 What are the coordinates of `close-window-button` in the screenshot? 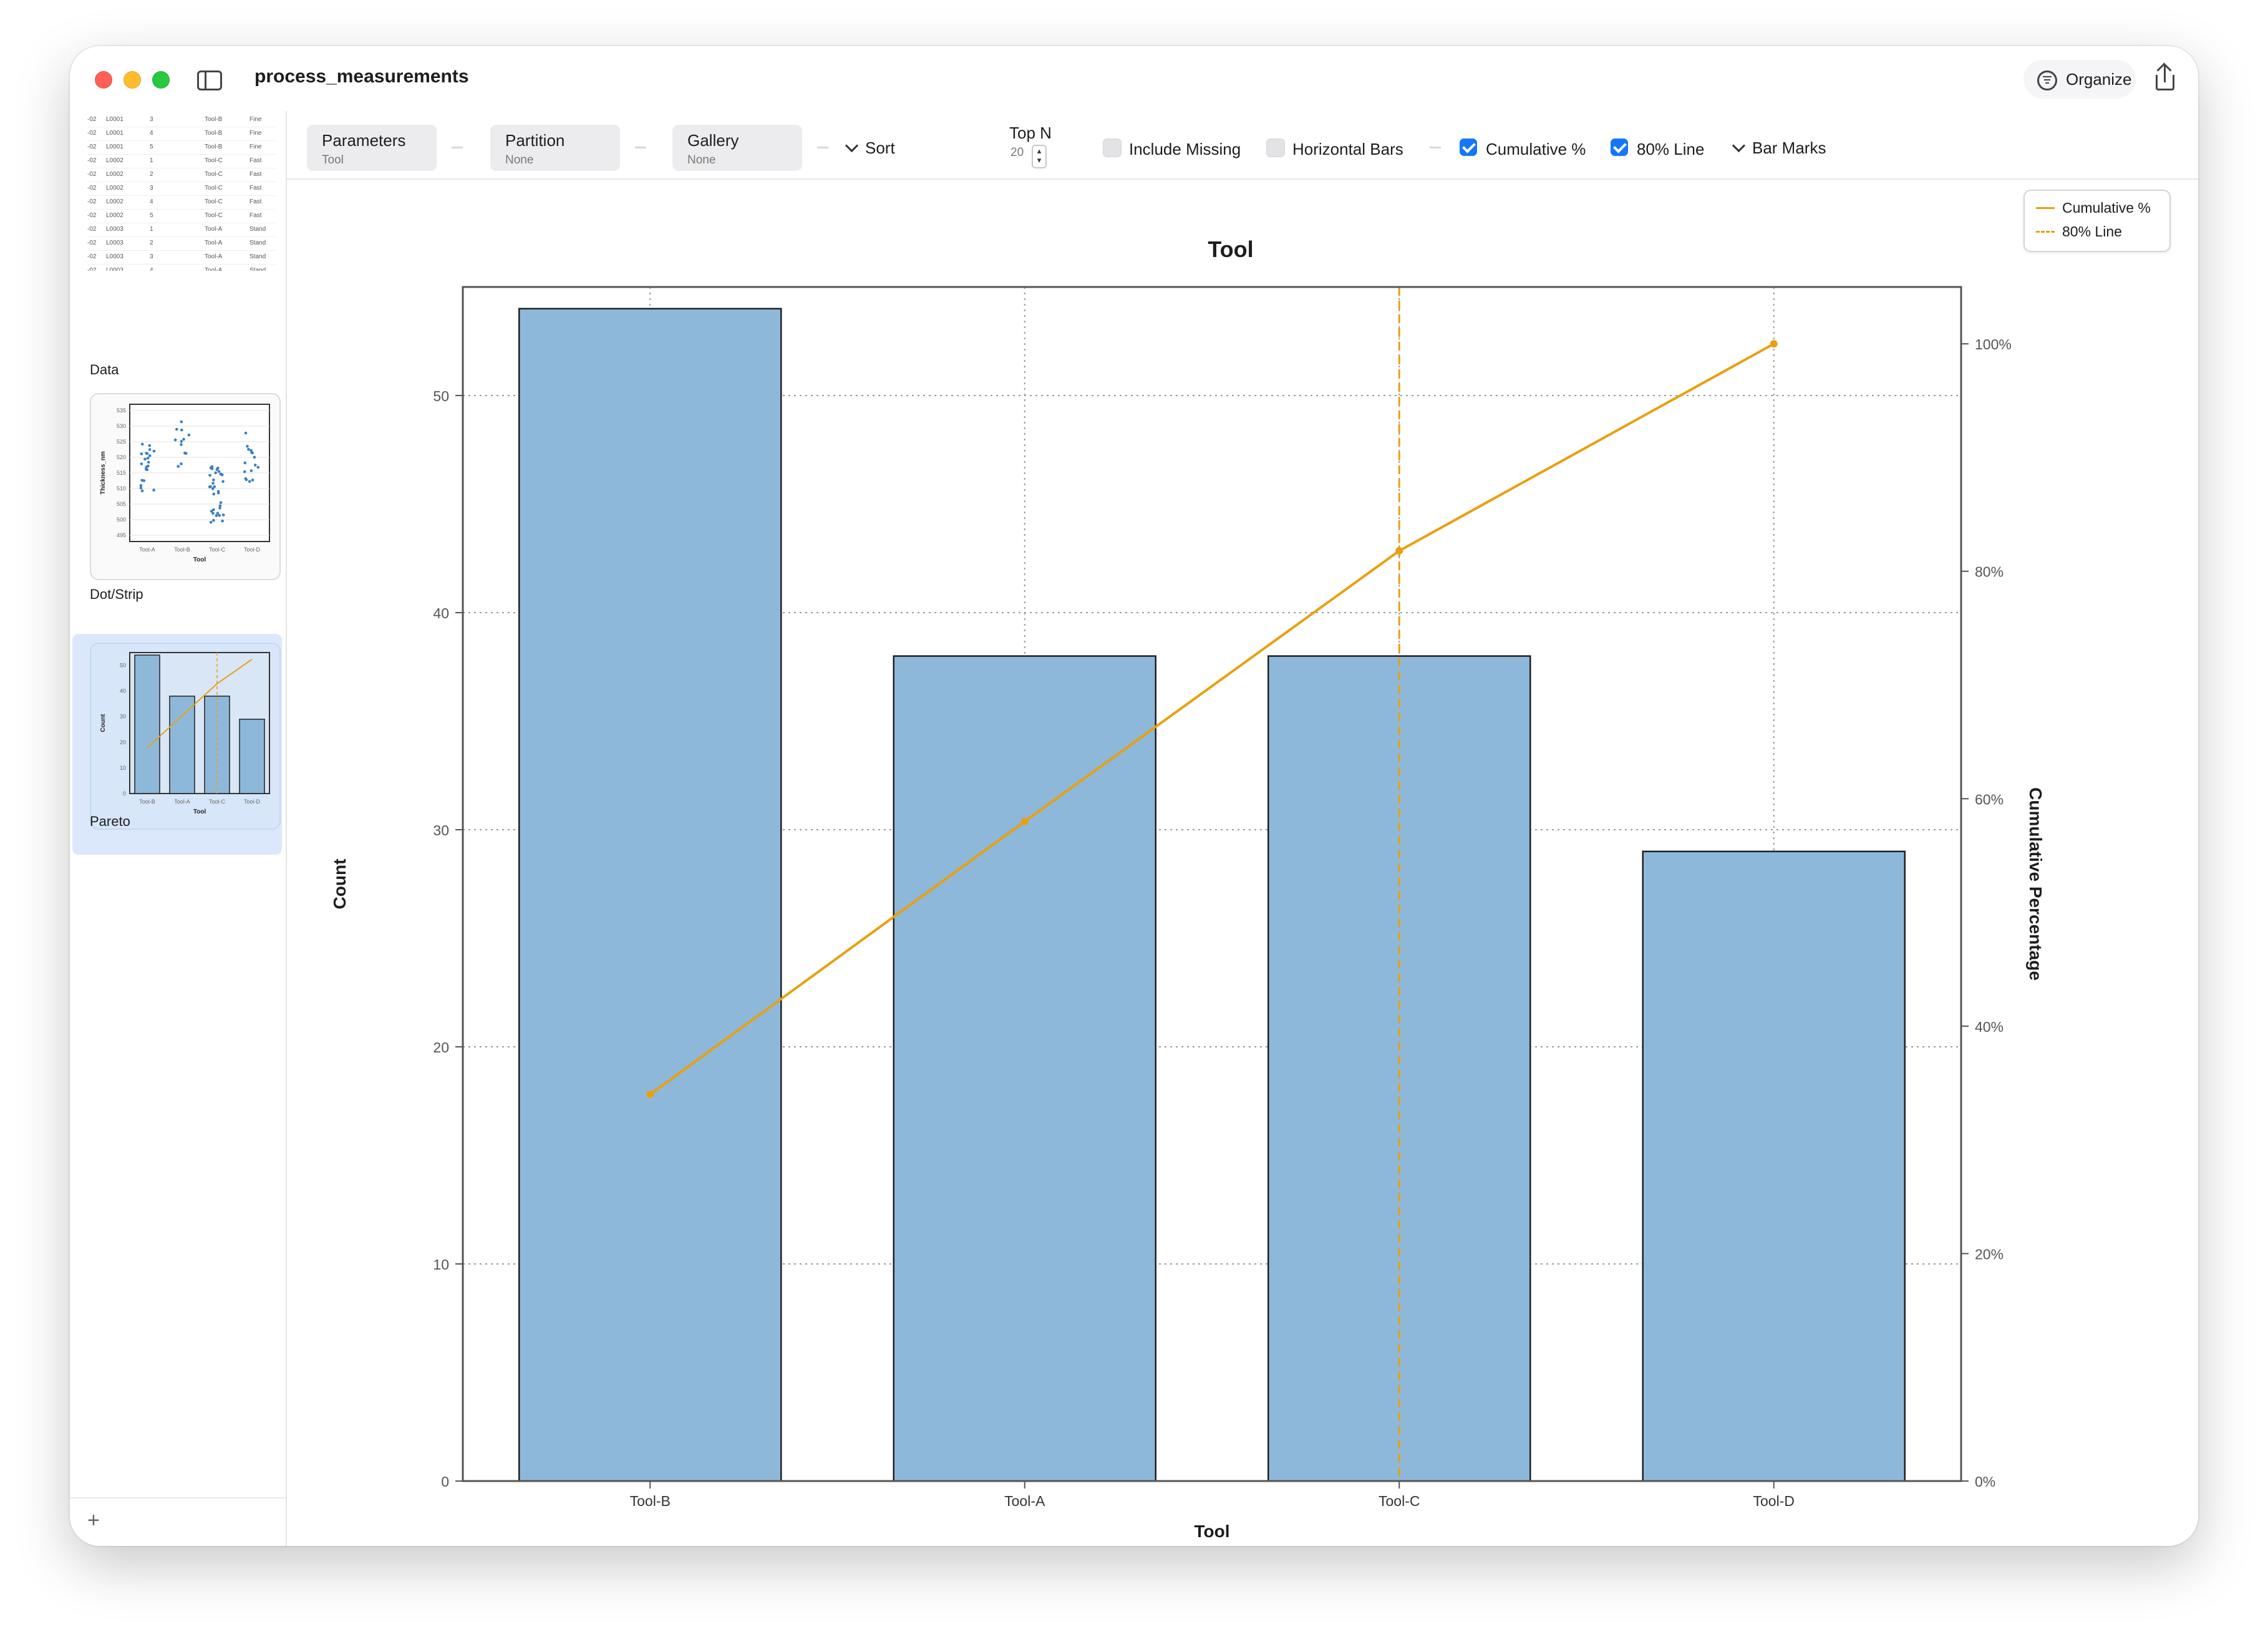 It's located at (104, 80).